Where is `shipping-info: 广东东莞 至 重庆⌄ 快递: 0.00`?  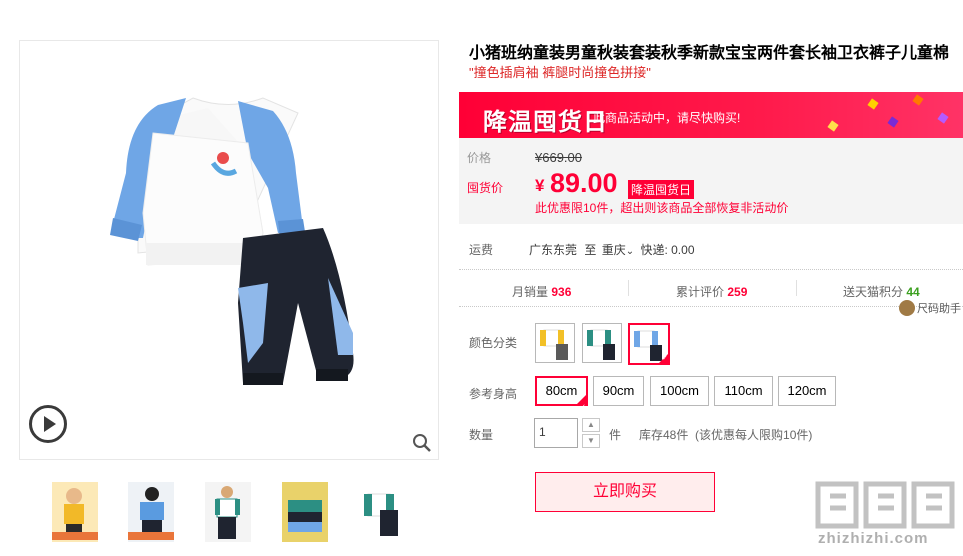
shipping-info: 广东东莞 至 重庆⌄ 快递: 0.00 is located at coordinates (612, 249).